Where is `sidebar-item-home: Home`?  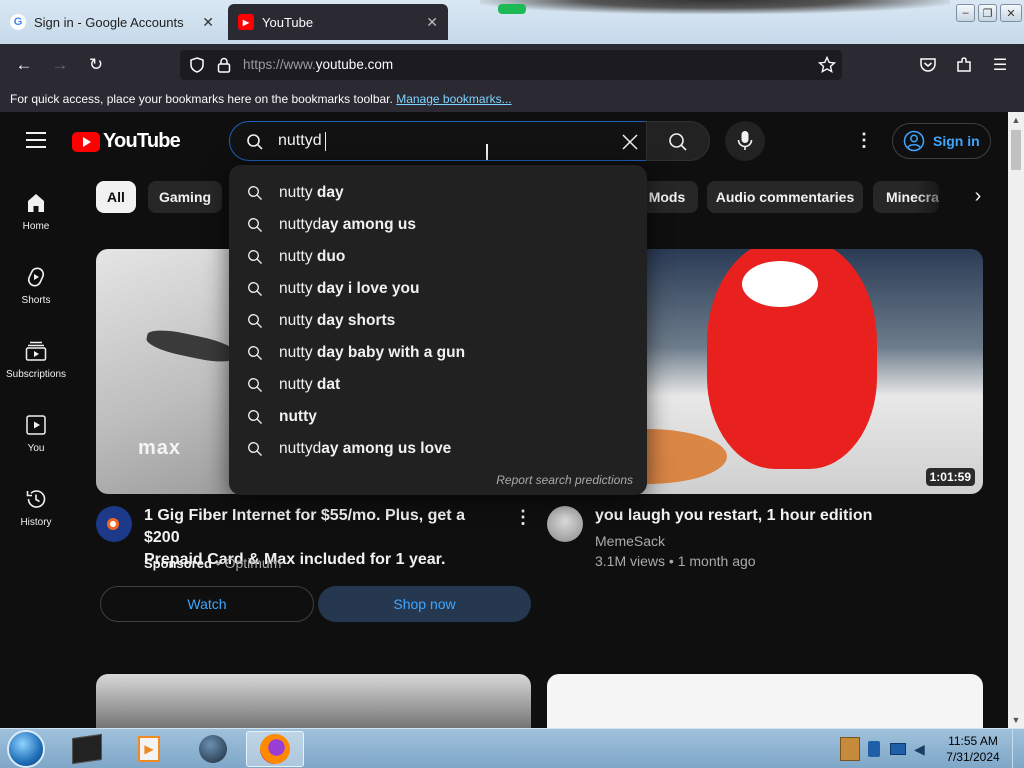 sidebar-item-home: Home is located at coordinates (36, 211).